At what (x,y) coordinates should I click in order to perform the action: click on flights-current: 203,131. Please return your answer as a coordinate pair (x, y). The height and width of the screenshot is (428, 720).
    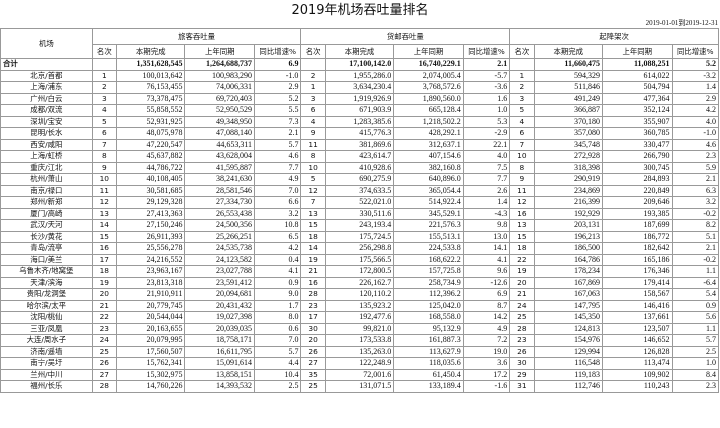
    Looking at the image, I should click on (568, 225).